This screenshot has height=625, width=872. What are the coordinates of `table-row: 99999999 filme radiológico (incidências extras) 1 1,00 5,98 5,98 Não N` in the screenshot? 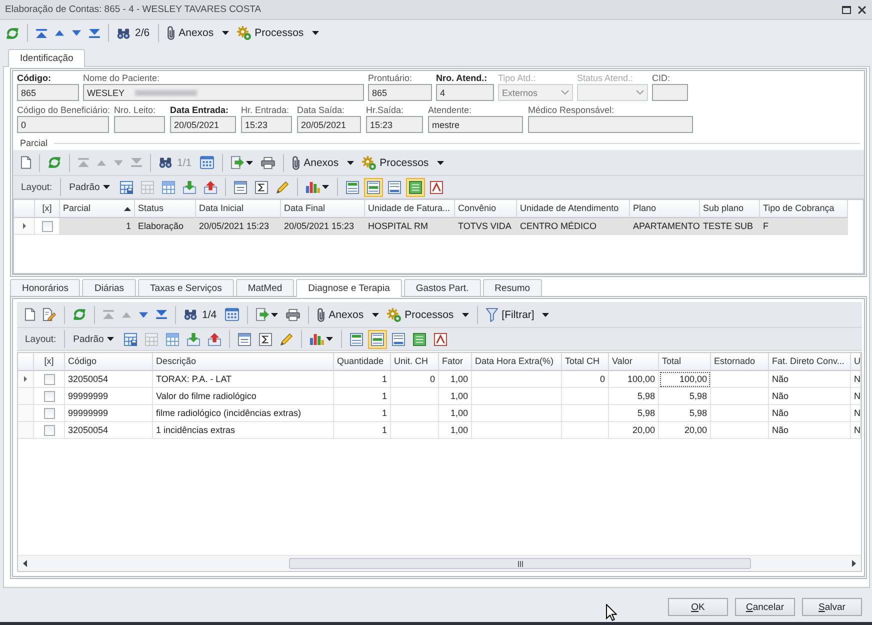 It's located at (439, 413).